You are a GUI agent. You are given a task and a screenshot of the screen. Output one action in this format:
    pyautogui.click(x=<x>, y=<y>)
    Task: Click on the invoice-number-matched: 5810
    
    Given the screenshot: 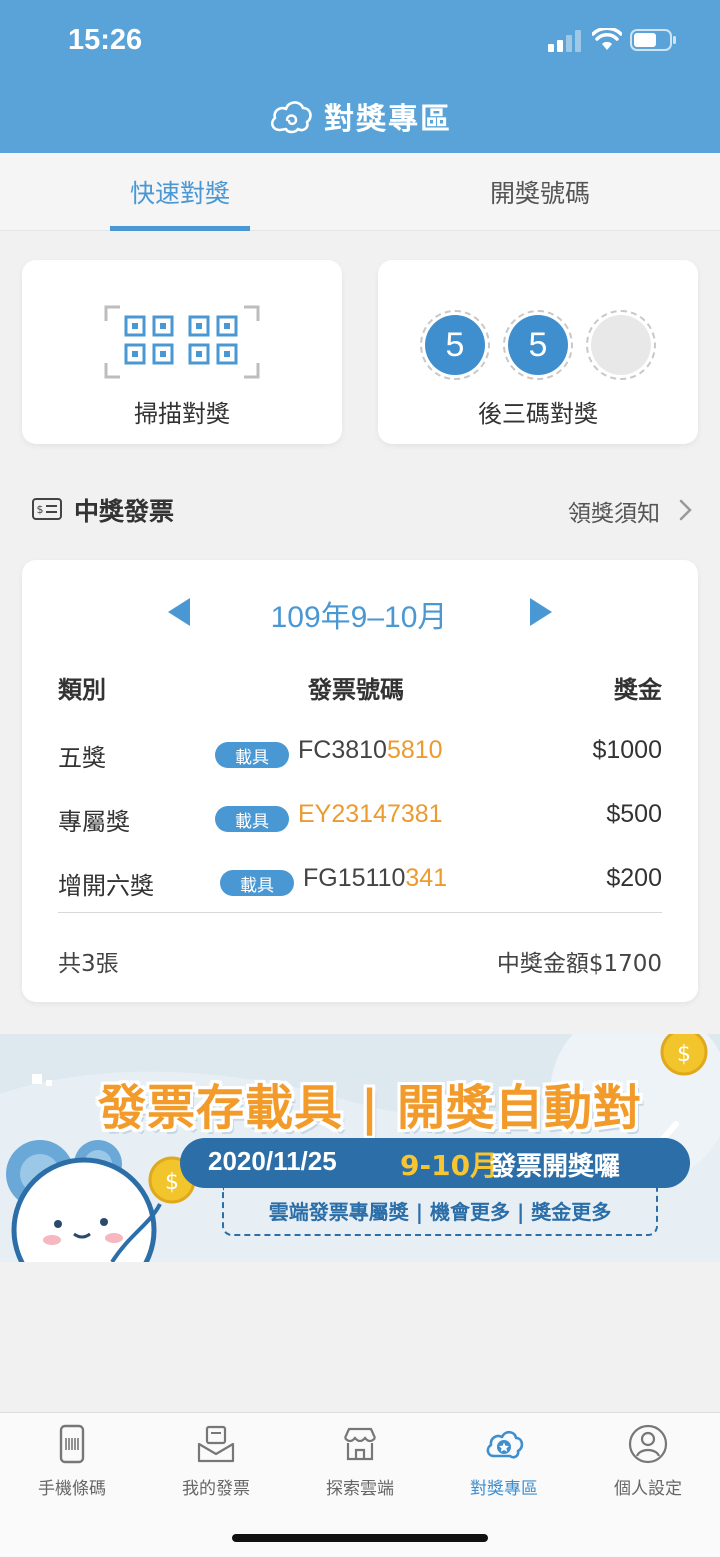 What is the action you would take?
    pyautogui.click(x=414, y=750)
    